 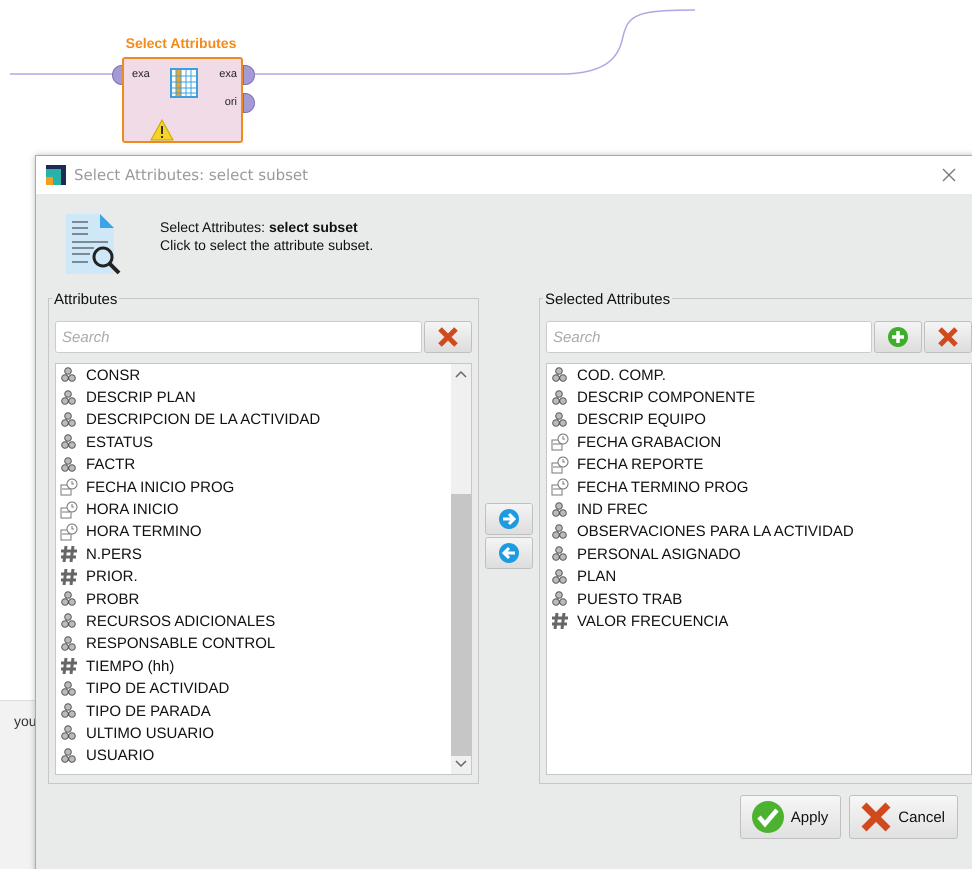 What do you see at coordinates (150, 733) in the screenshot?
I see `attribute-item: ULTIMO USUARIO` at bounding box center [150, 733].